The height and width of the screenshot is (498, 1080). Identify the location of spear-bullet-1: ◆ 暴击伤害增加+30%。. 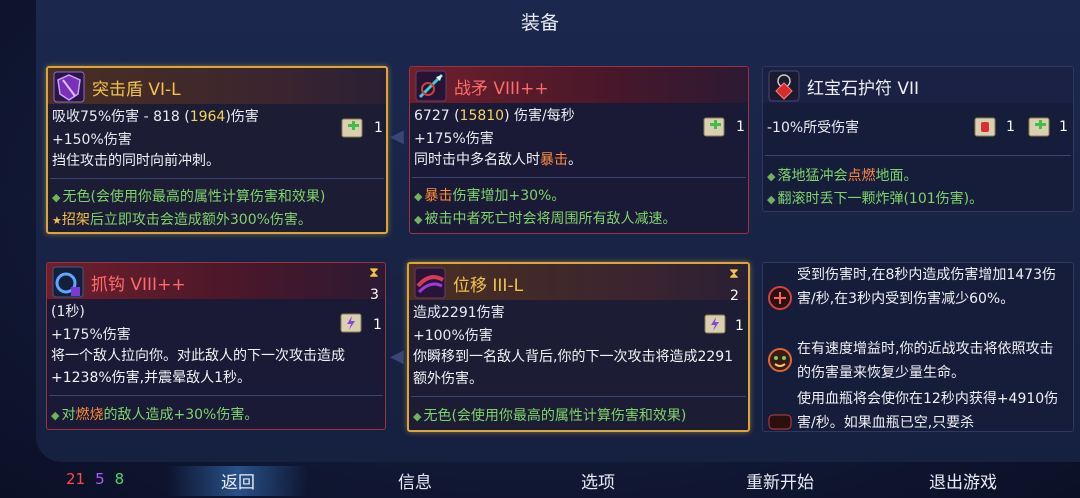
(490, 196).